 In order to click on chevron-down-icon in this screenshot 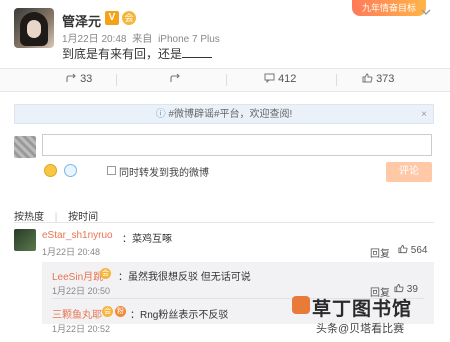, I will do `click(426, 13)`.